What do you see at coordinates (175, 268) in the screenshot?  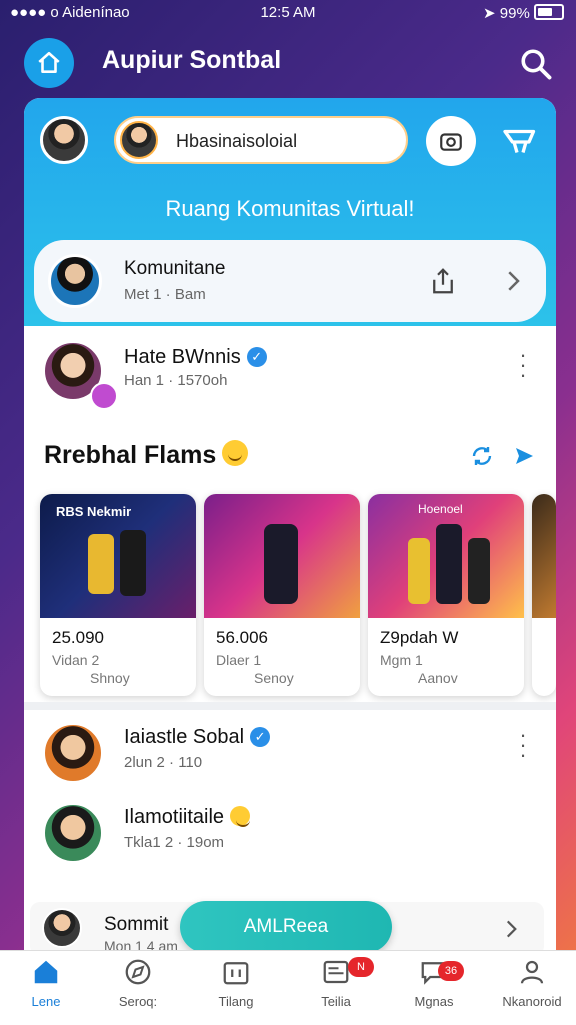 I see `community-name: Komunitane` at bounding box center [175, 268].